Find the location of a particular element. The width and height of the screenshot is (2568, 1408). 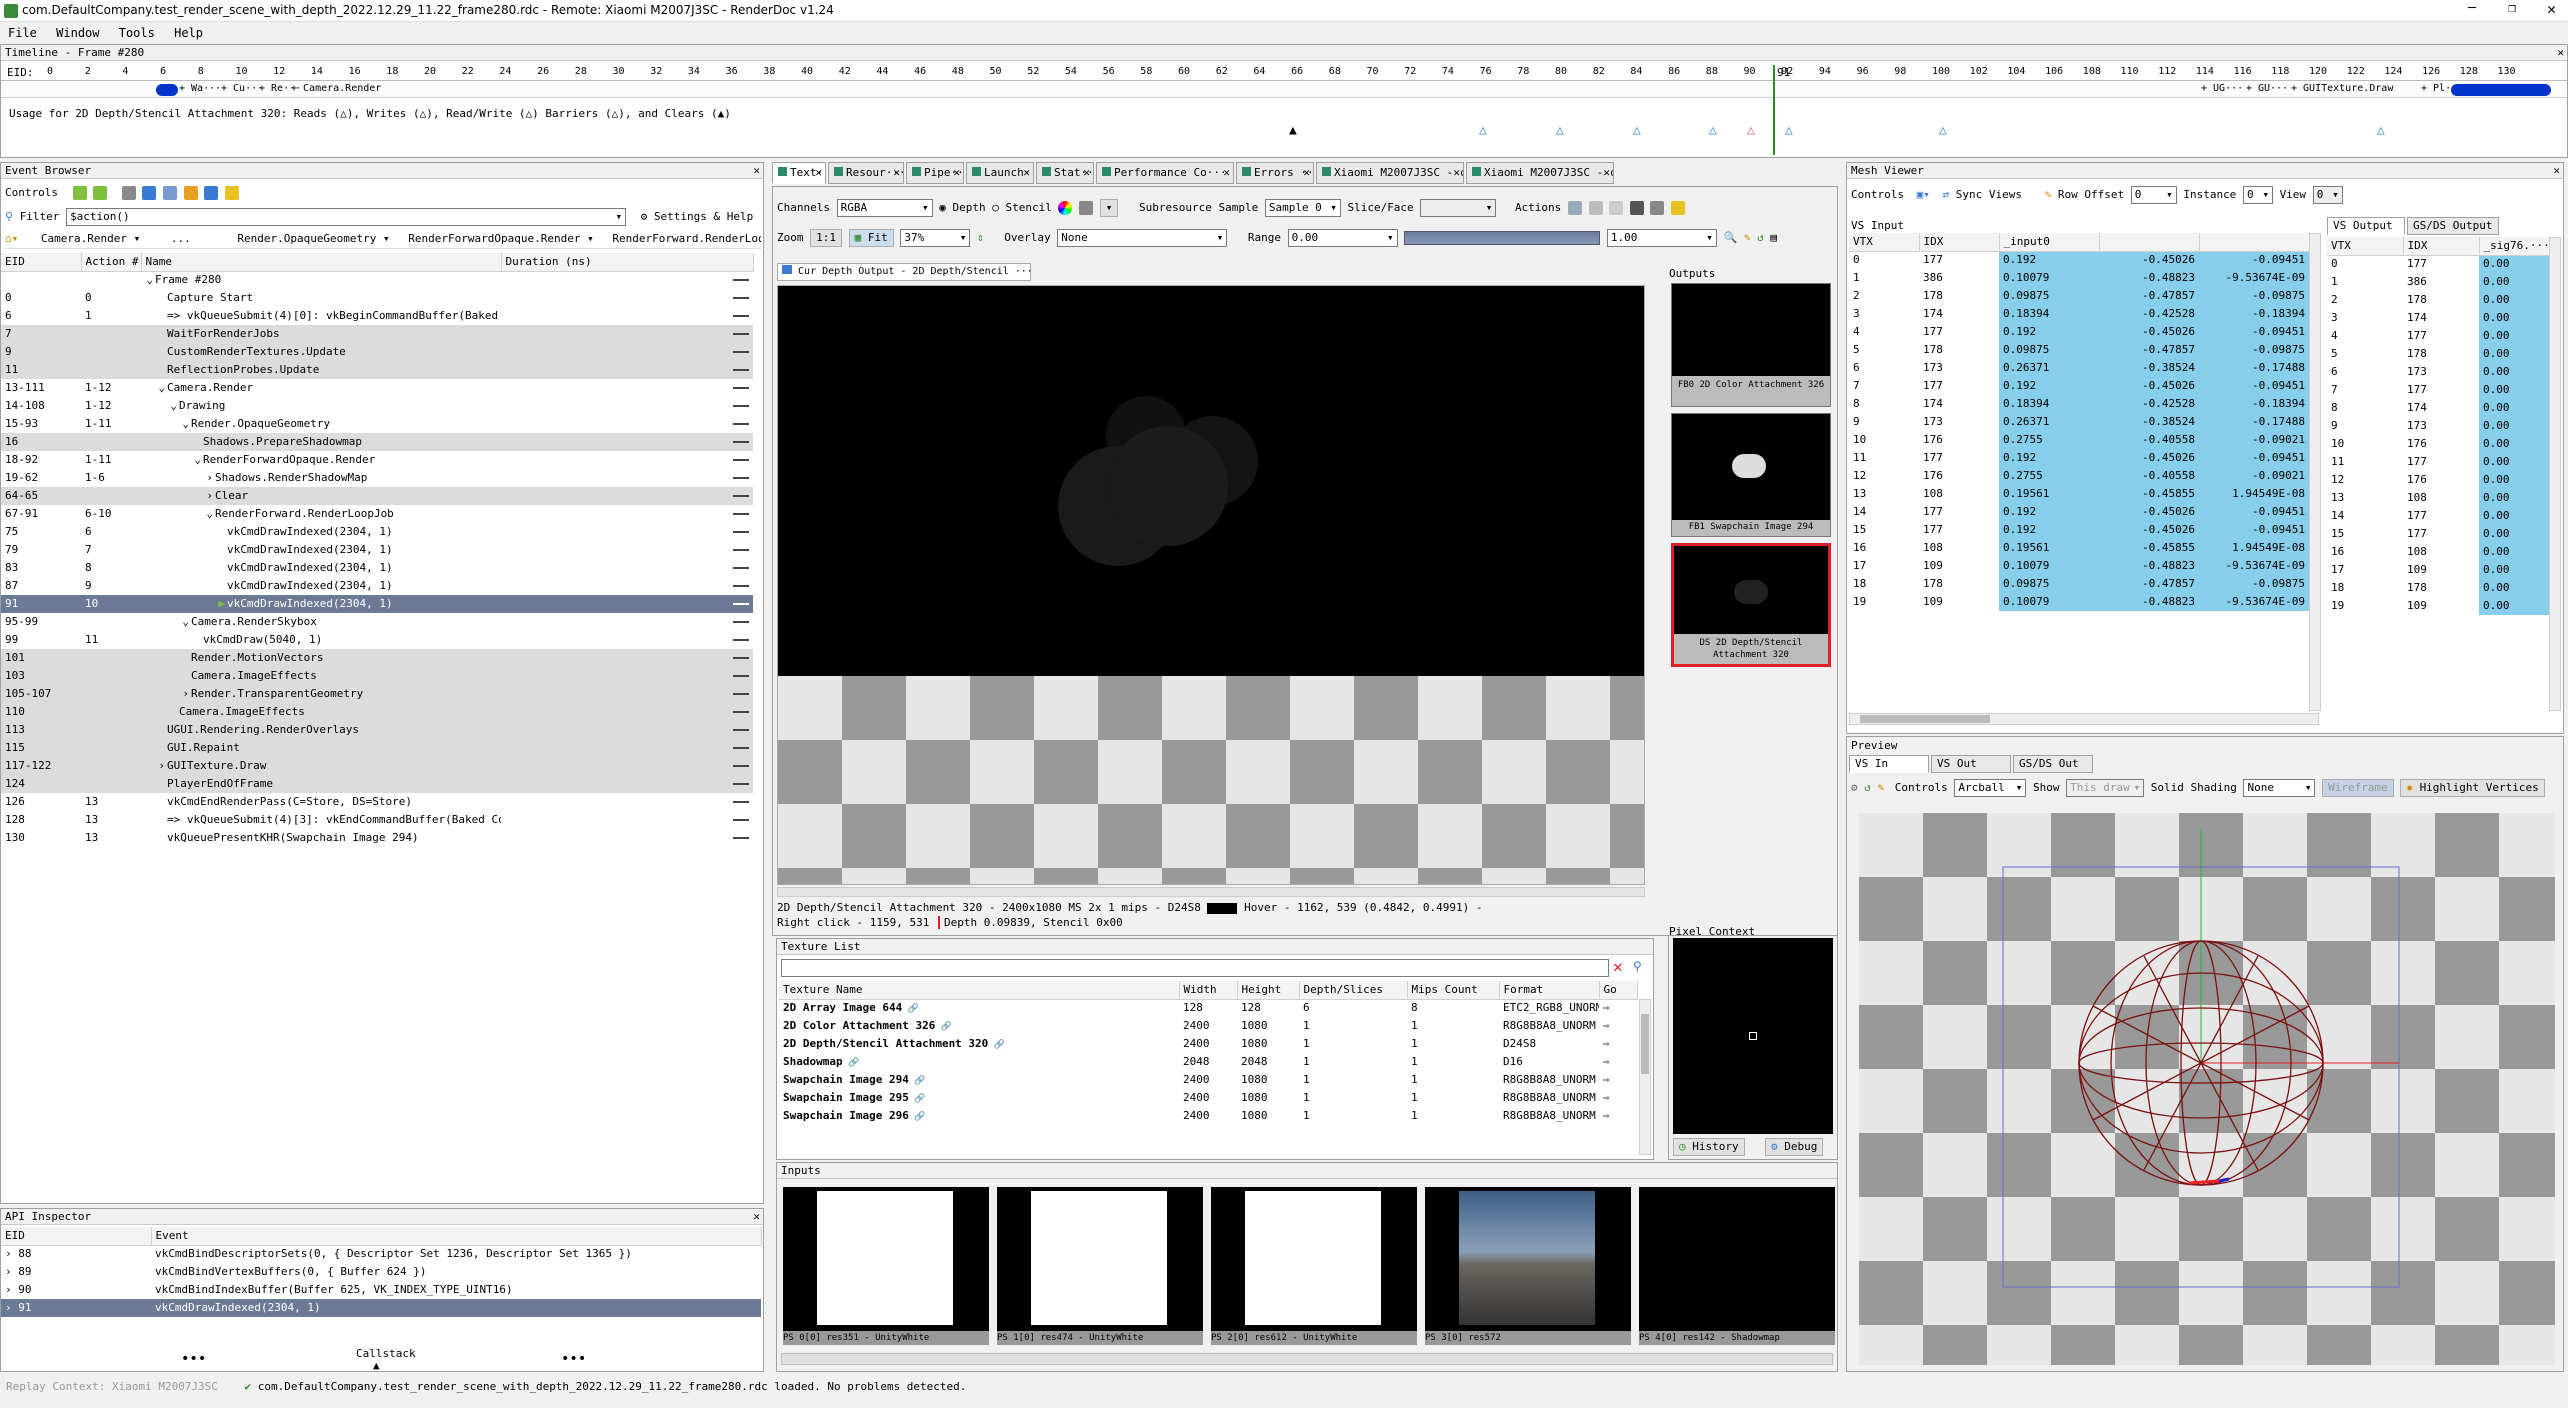

vin-col-idx: IDX is located at coordinates (1959, 242).